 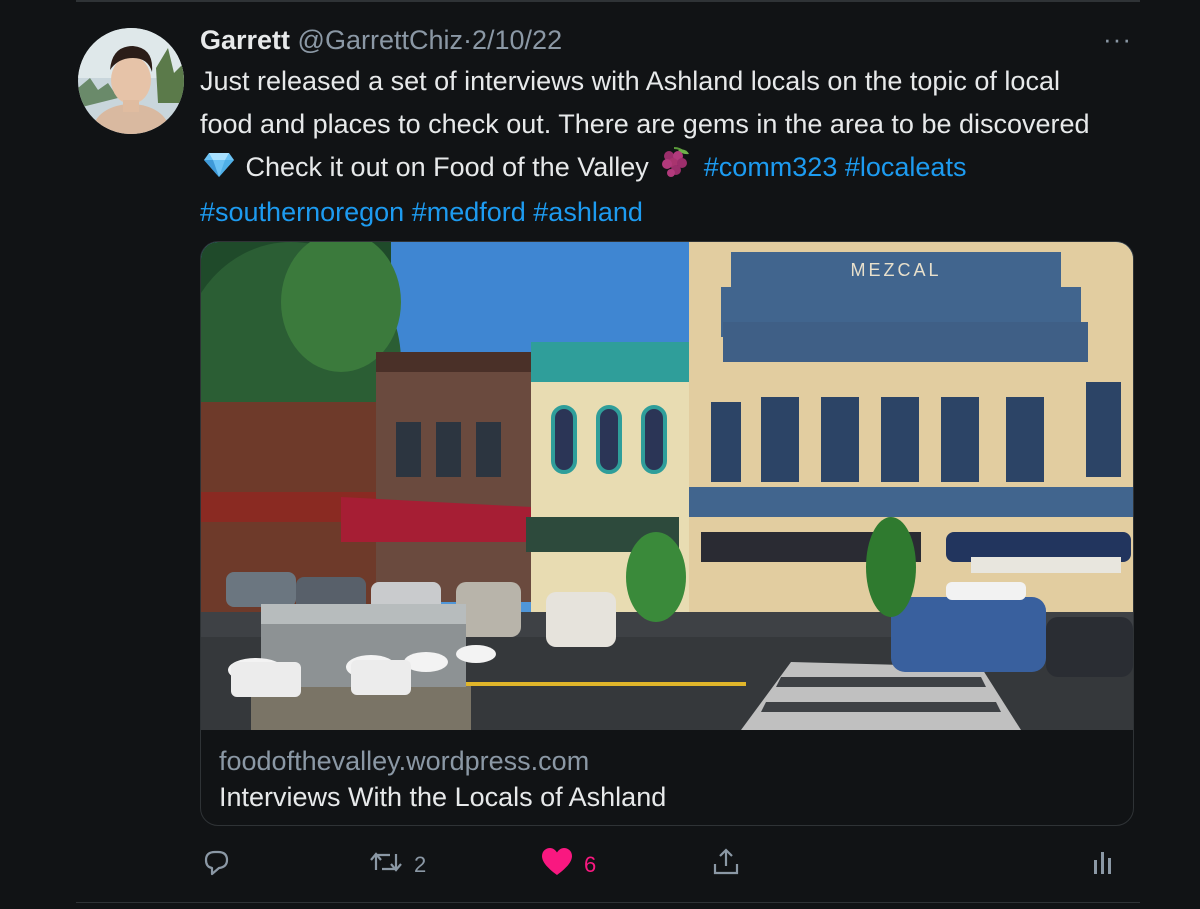 I want to click on analytics-icon, so click(x=1104, y=865).